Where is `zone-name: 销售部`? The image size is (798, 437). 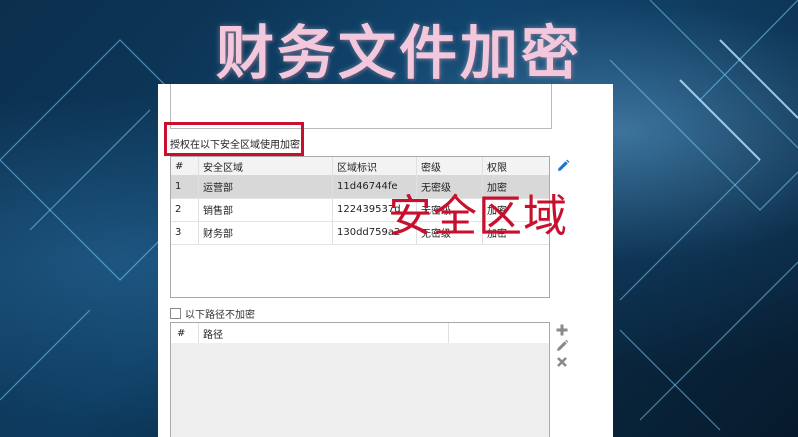
zone-name: 销售部 is located at coordinates (266, 209).